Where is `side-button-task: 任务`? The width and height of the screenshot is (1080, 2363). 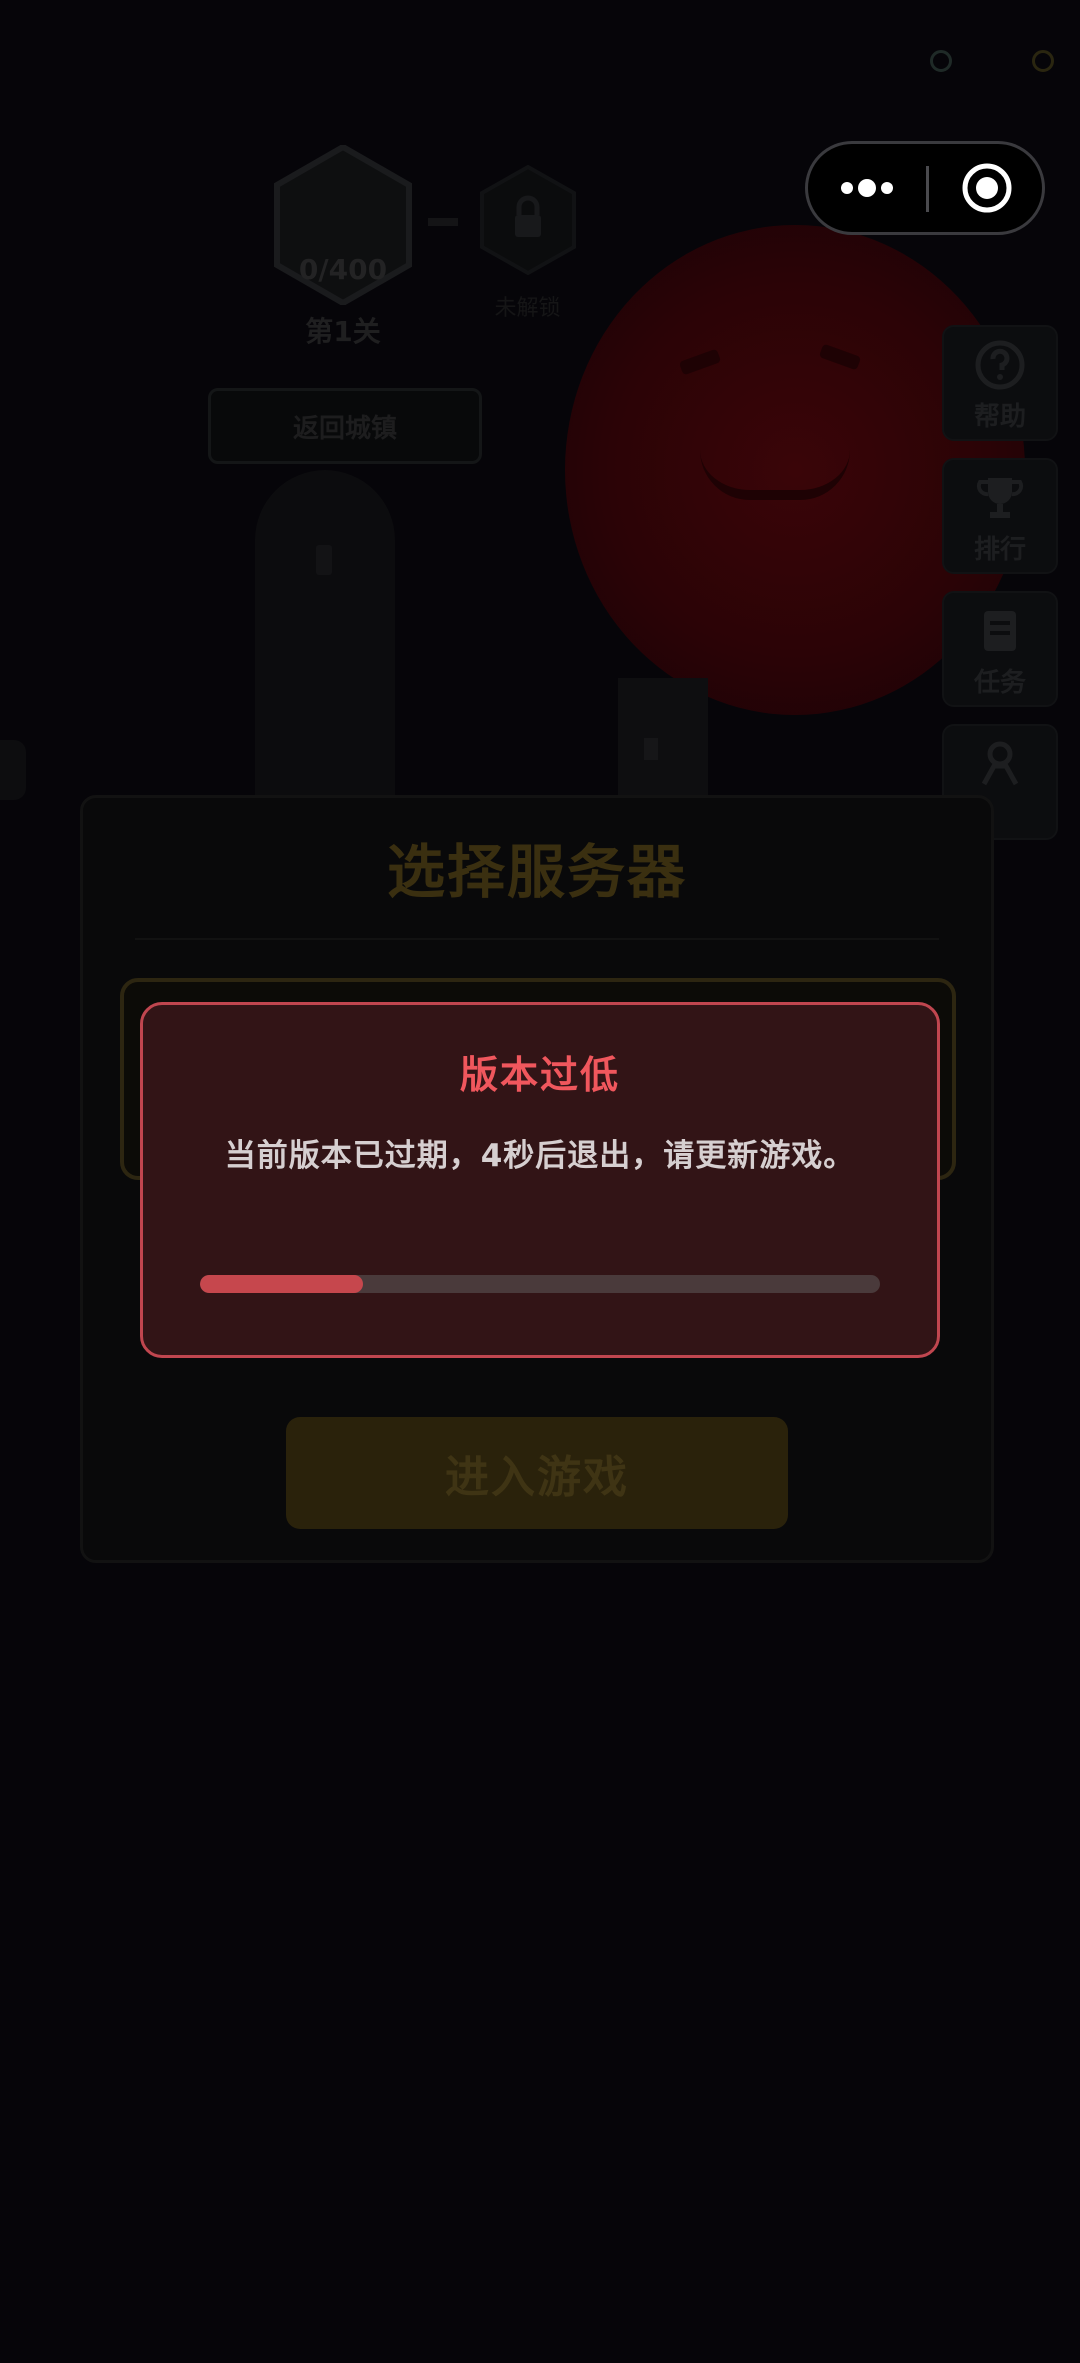
side-button-task: 任务 is located at coordinates (1000, 649).